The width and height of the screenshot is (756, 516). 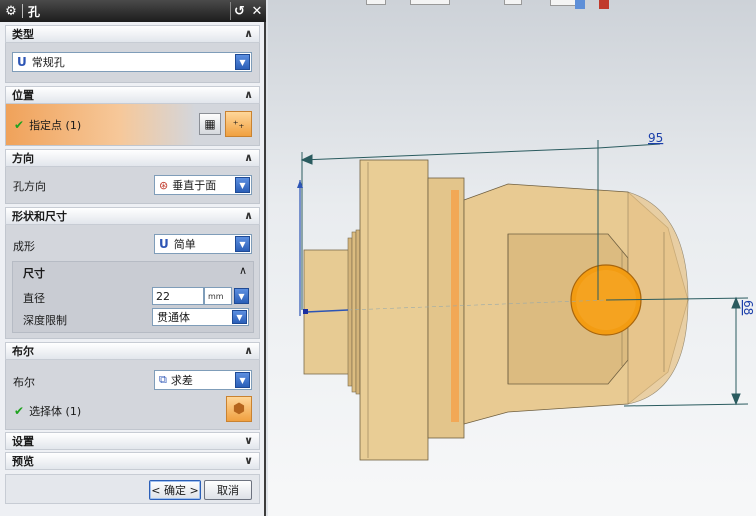 I want to click on diameter-unit-value: mm, so click(x=216, y=296).